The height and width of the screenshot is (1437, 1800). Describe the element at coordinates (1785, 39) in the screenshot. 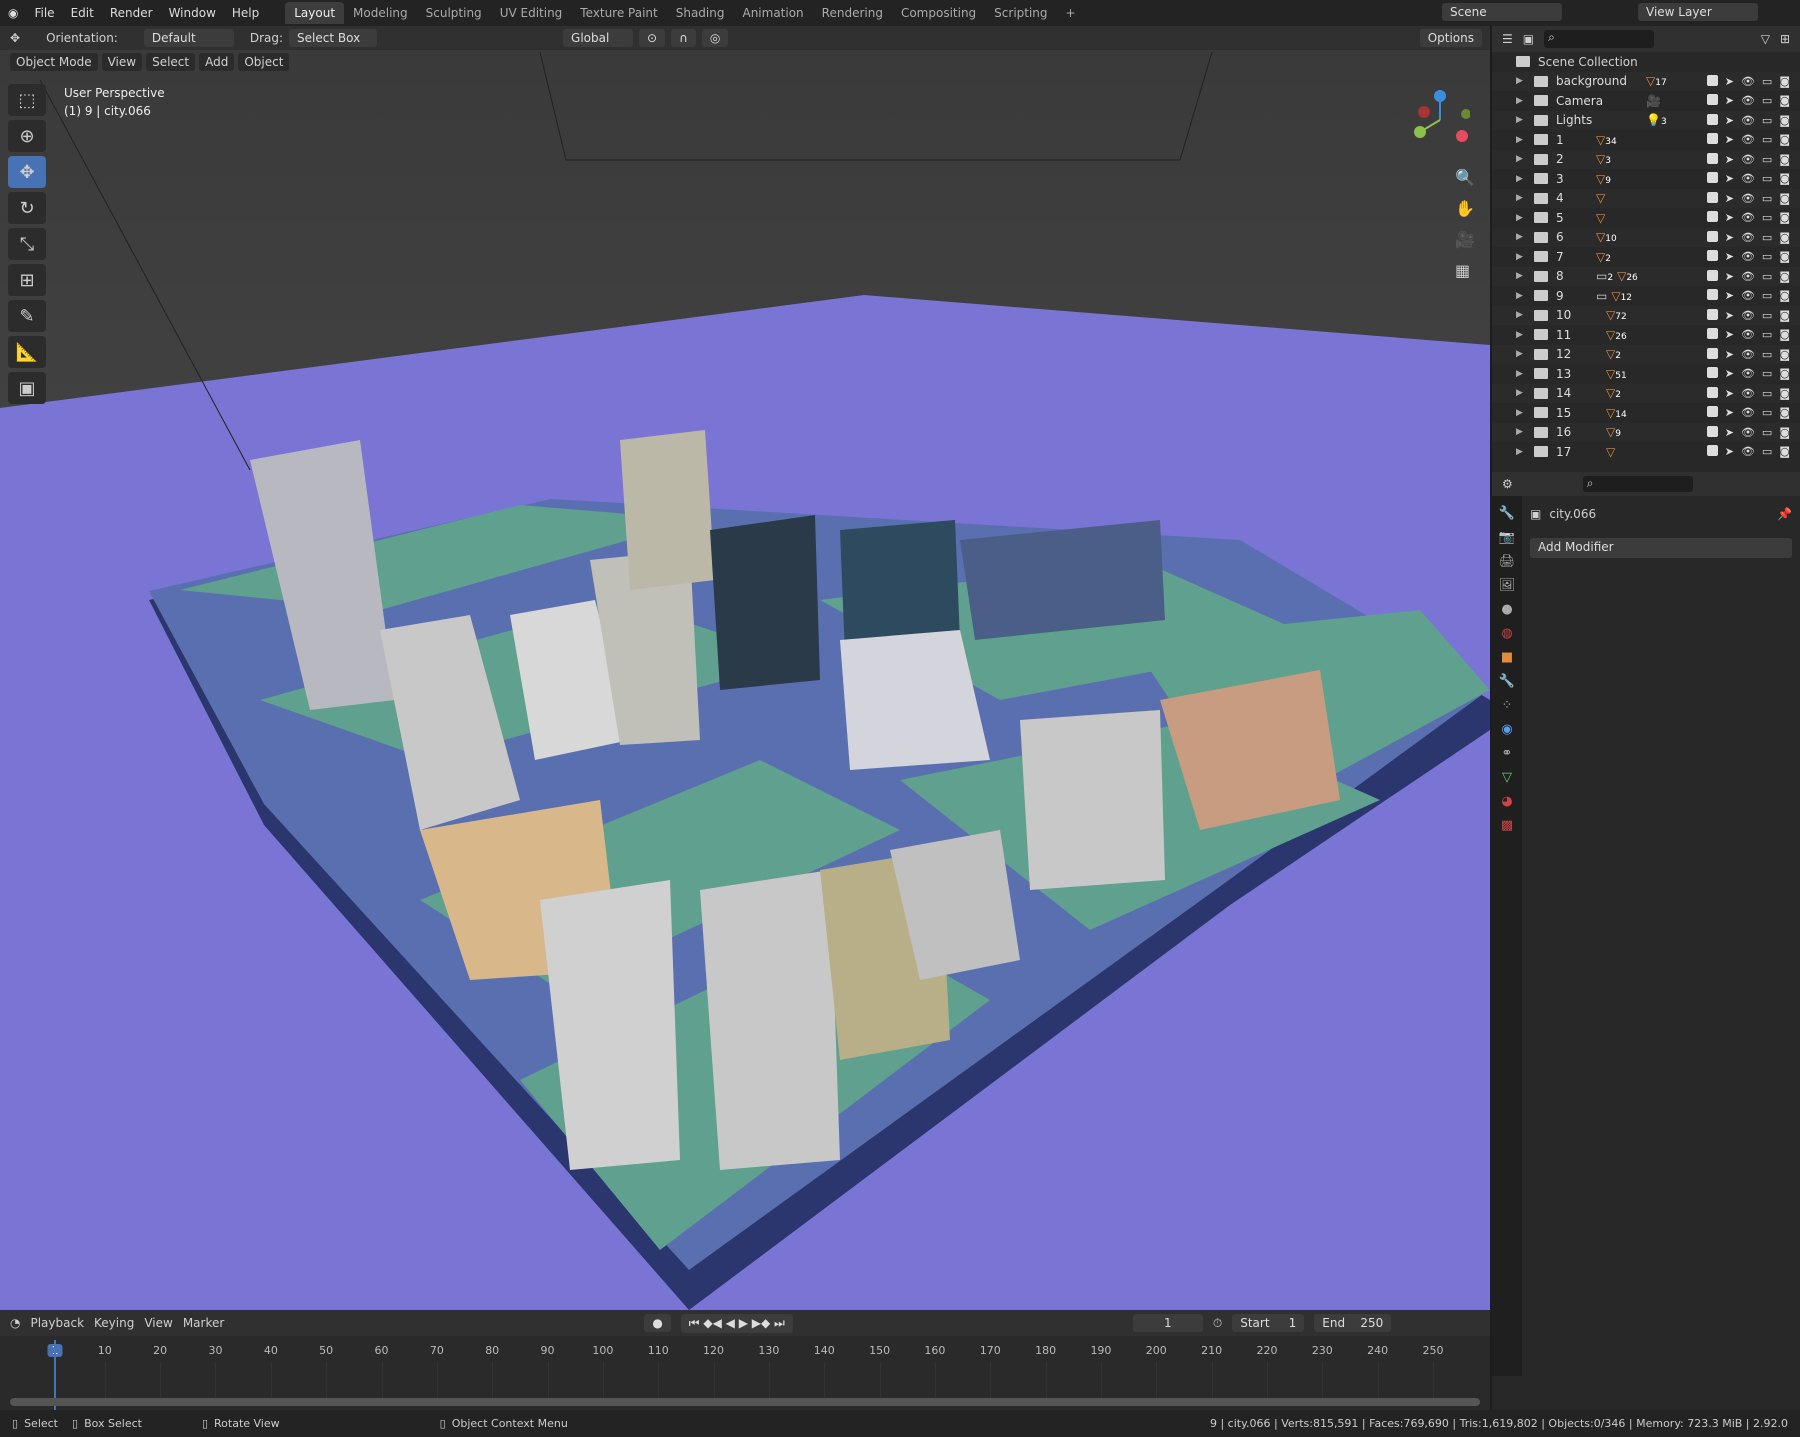

I see `new-collection-icon: ⊞` at that location.